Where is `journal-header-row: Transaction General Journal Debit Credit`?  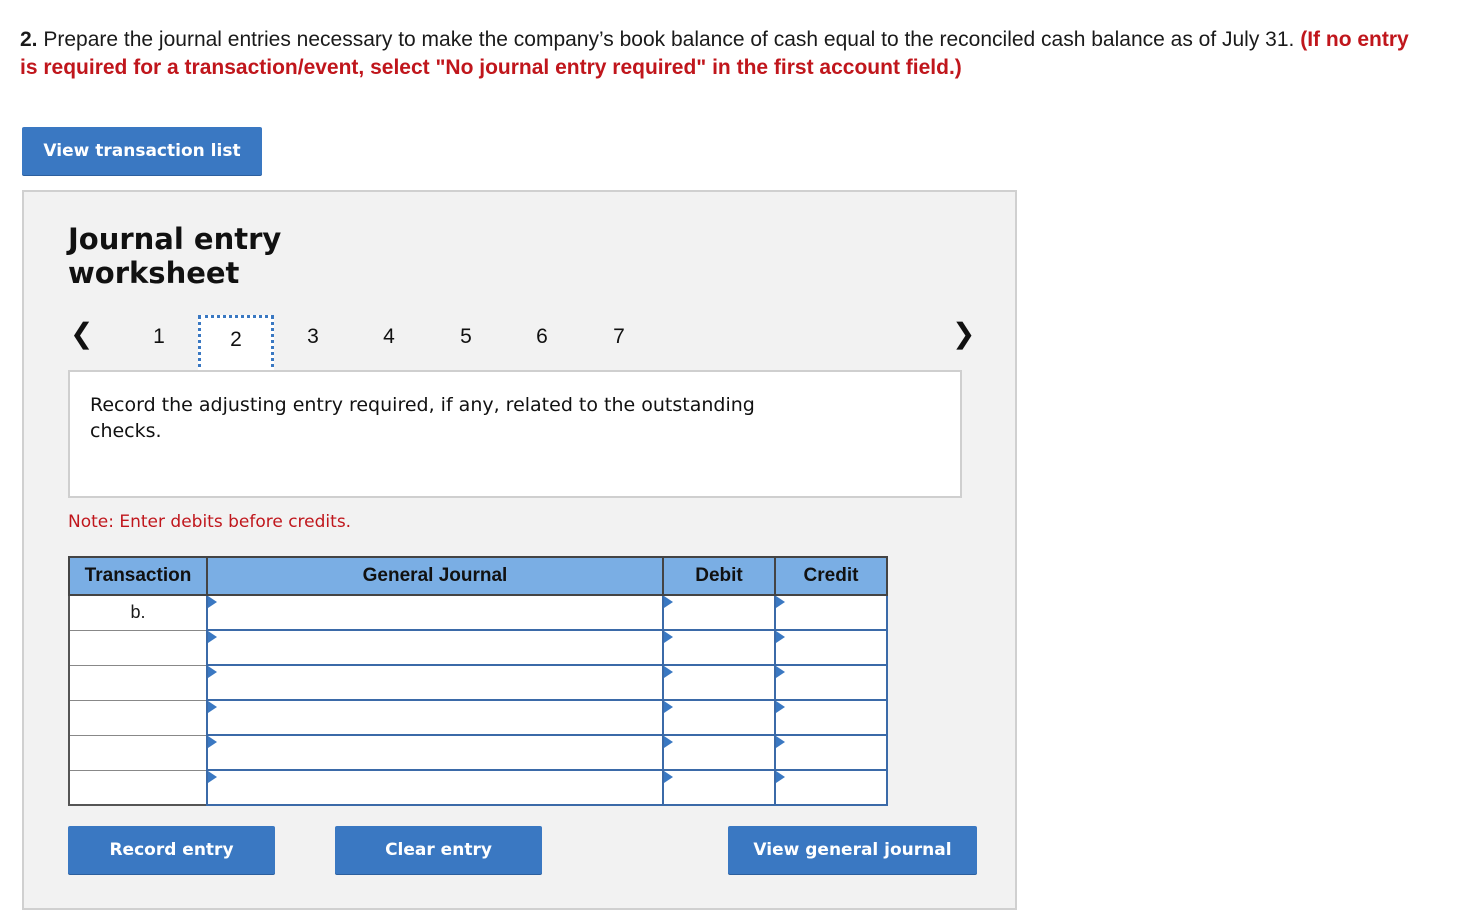
journal-header-row: Transaction General Journal Debit Credit is located at coordinates (478, 576).